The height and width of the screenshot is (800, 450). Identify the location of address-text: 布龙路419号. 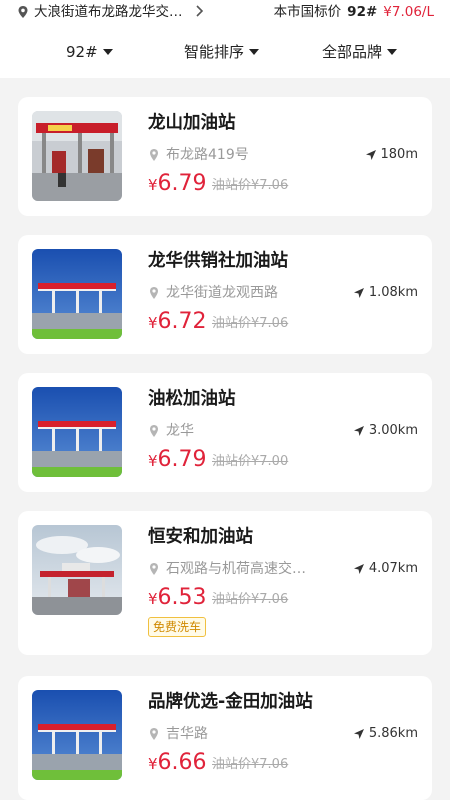
(207, 155).